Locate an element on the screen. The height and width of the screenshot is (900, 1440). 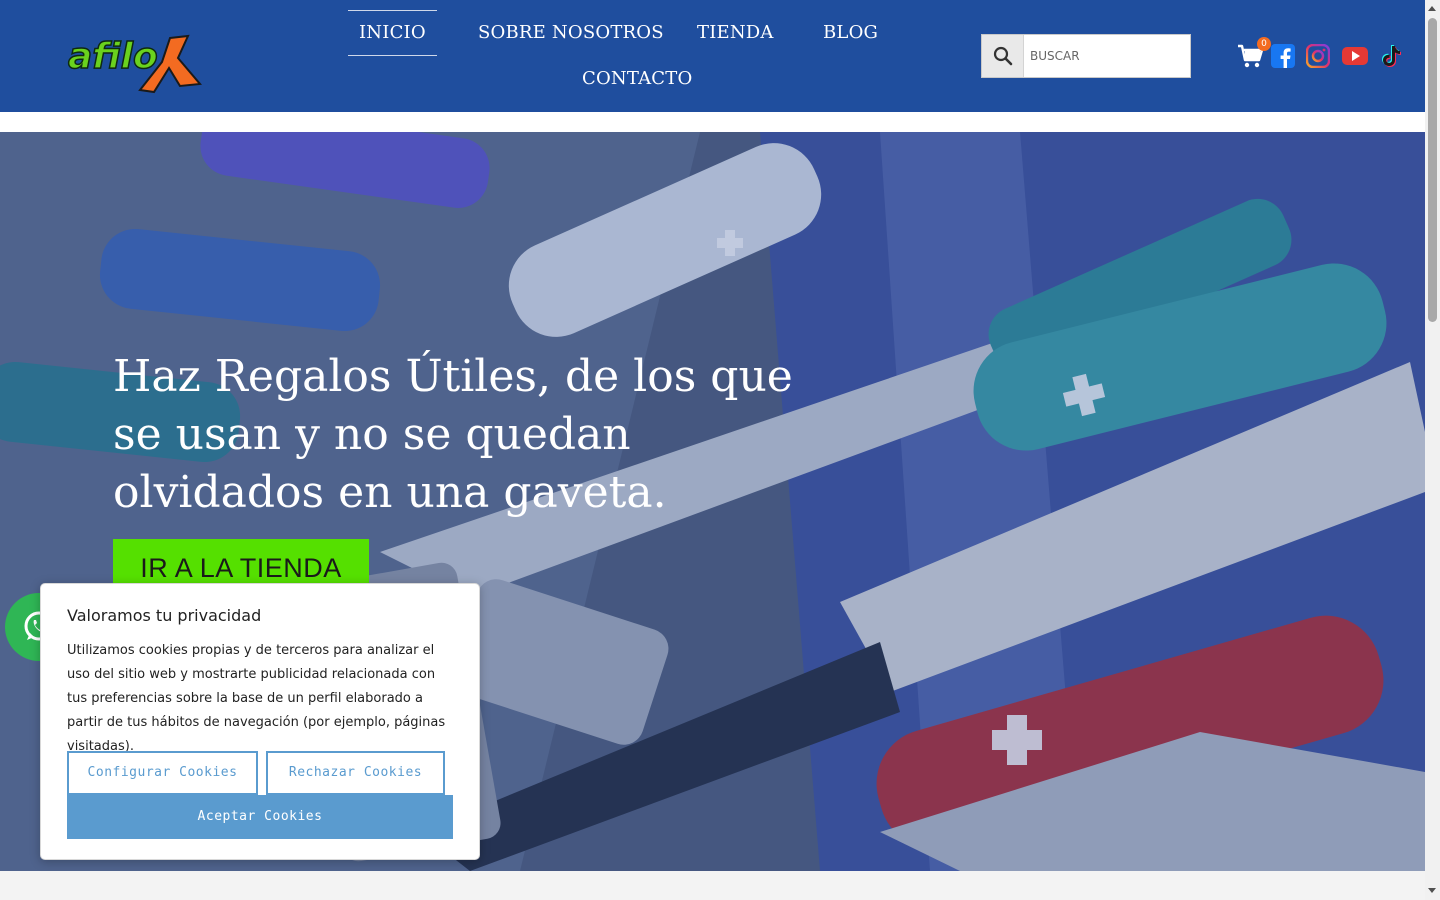
cookie-title: Valoramos tu privacidad is located at coordinates (164, 615).